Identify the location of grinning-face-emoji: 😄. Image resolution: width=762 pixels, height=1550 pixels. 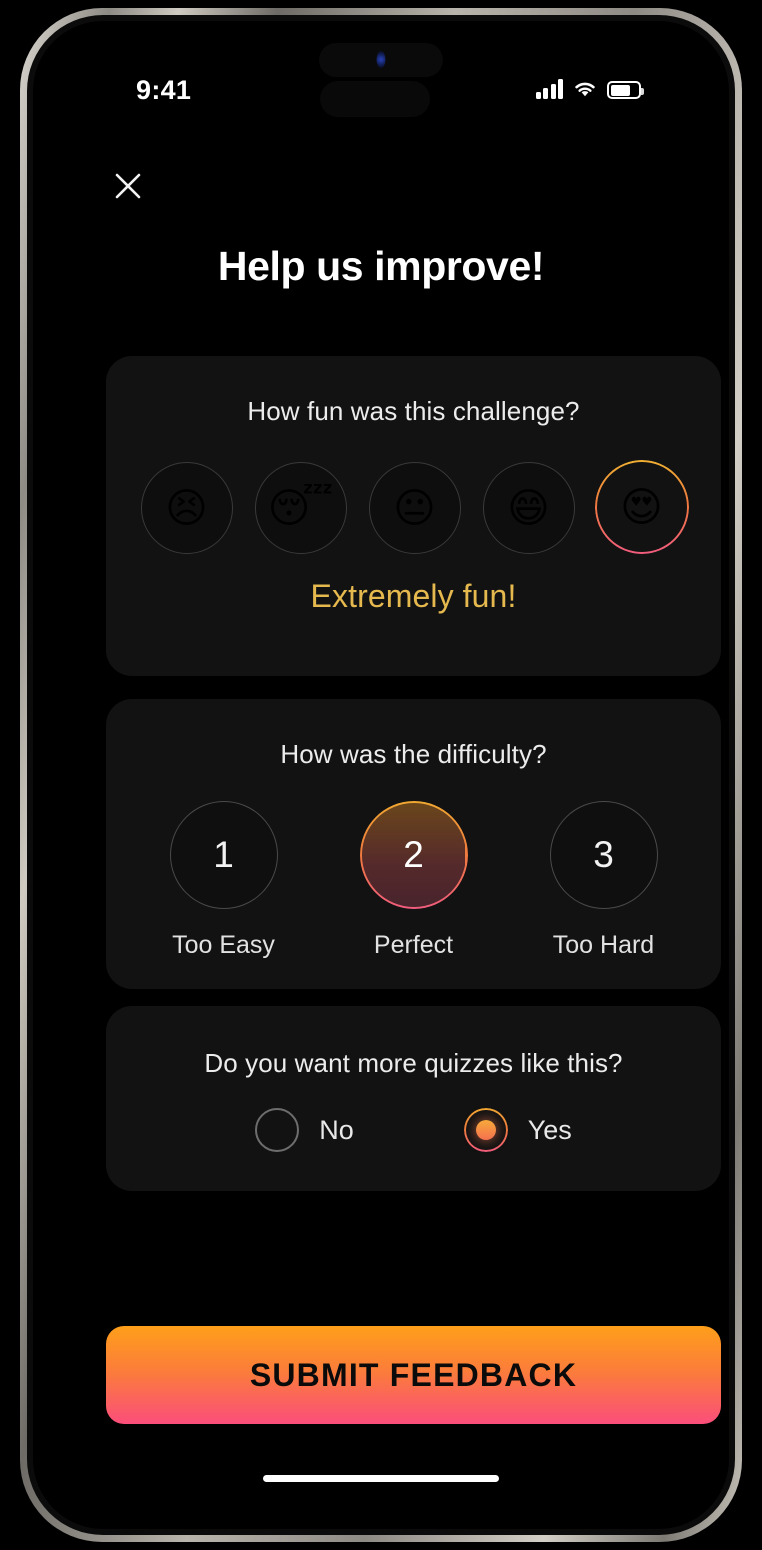
(528, 507).